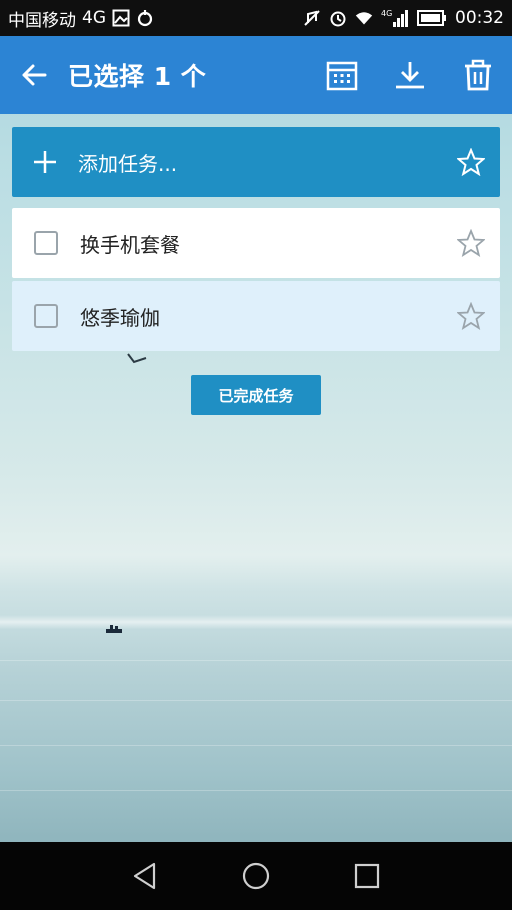 The width and height of the screenshot is (512, 910). I want to click on calendar-button, so click(342, 75).